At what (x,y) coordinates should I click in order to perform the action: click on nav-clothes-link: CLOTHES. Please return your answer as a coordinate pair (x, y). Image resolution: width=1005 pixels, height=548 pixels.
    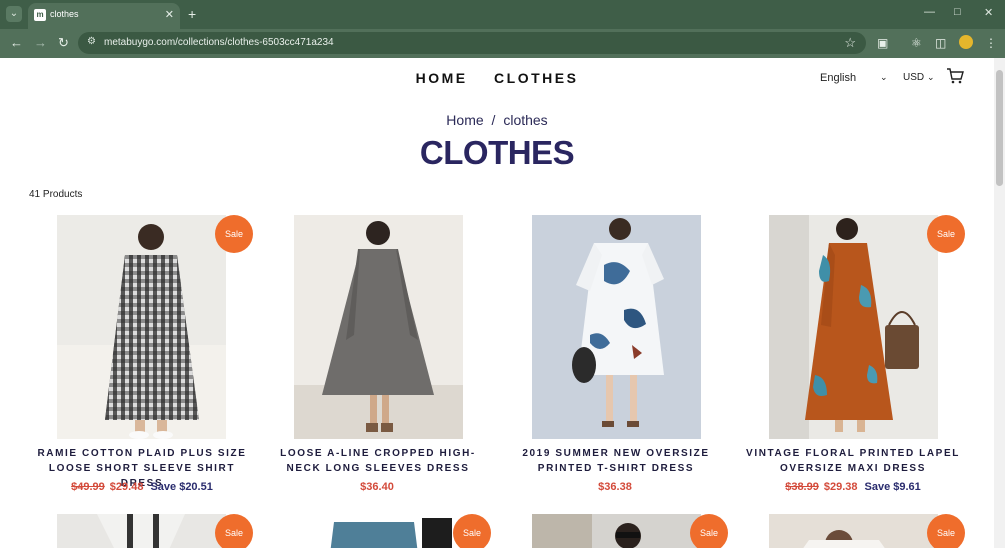
    Looking at the image, I should click on (536, 78).